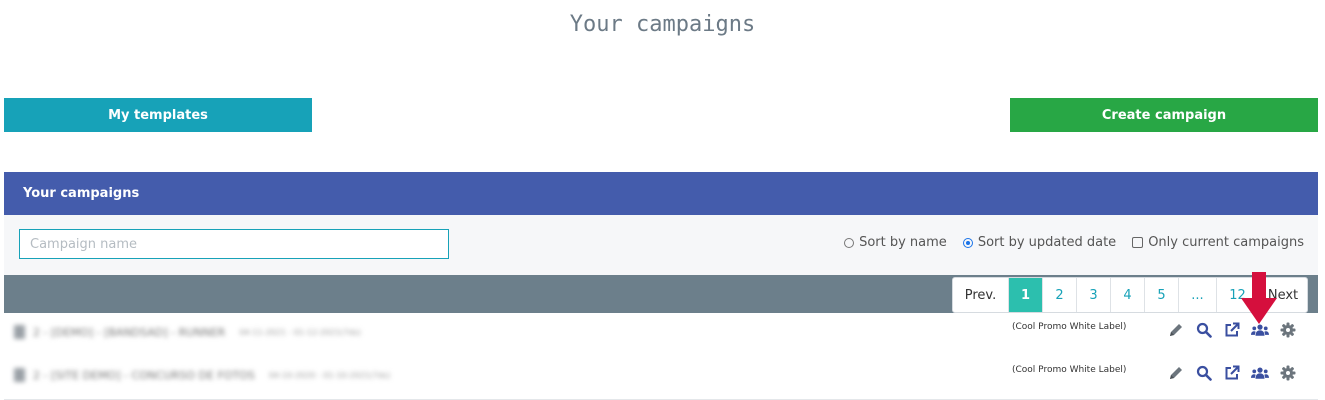 Image resolution: width=1325 pixels, height=400 pixels. What do you see at coordinates (1260, 373) in the screenshot?
I see `users-icon` at bounding box center [1260, 373].